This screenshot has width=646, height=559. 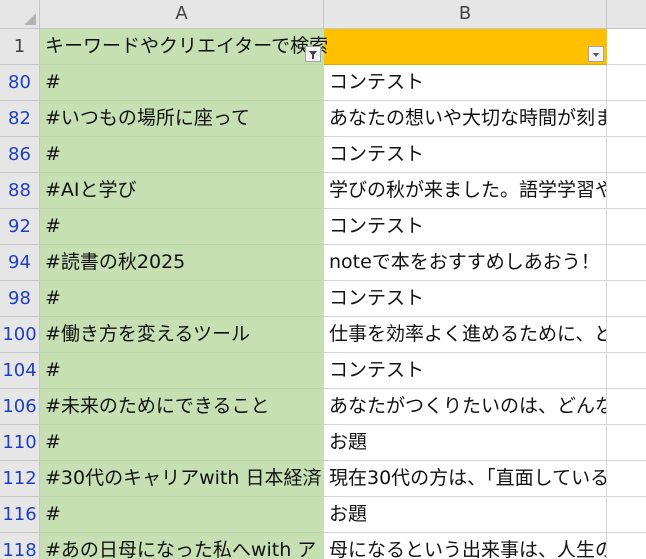 I want to click on column-header-c, so click(x=626, y=14).